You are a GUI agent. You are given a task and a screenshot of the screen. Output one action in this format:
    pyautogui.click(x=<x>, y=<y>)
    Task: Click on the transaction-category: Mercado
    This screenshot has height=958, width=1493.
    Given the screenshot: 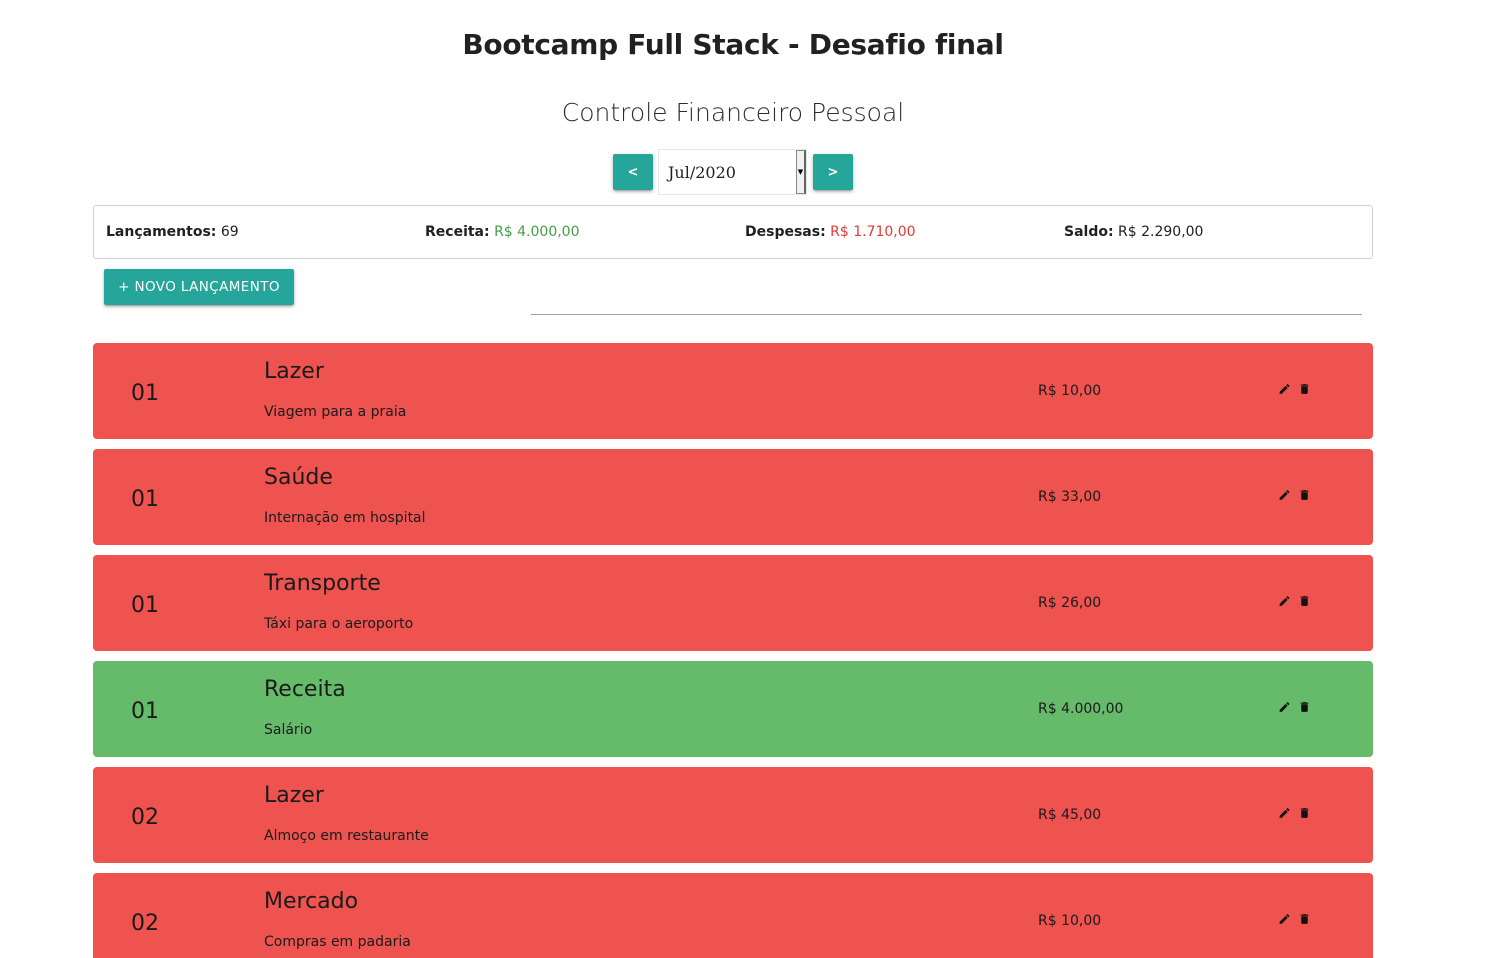 What is the action you would take?
    pyautogui.click(x=311, y=901)
    